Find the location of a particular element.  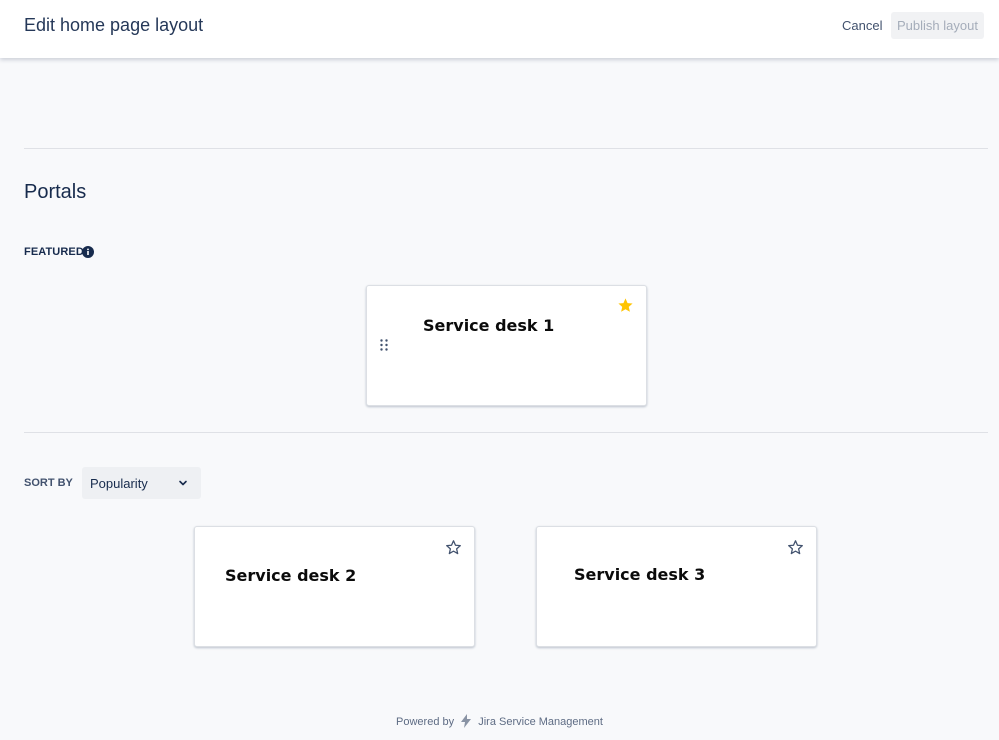

portal-card: Service desk 2 is located at coordinates (334, 586).